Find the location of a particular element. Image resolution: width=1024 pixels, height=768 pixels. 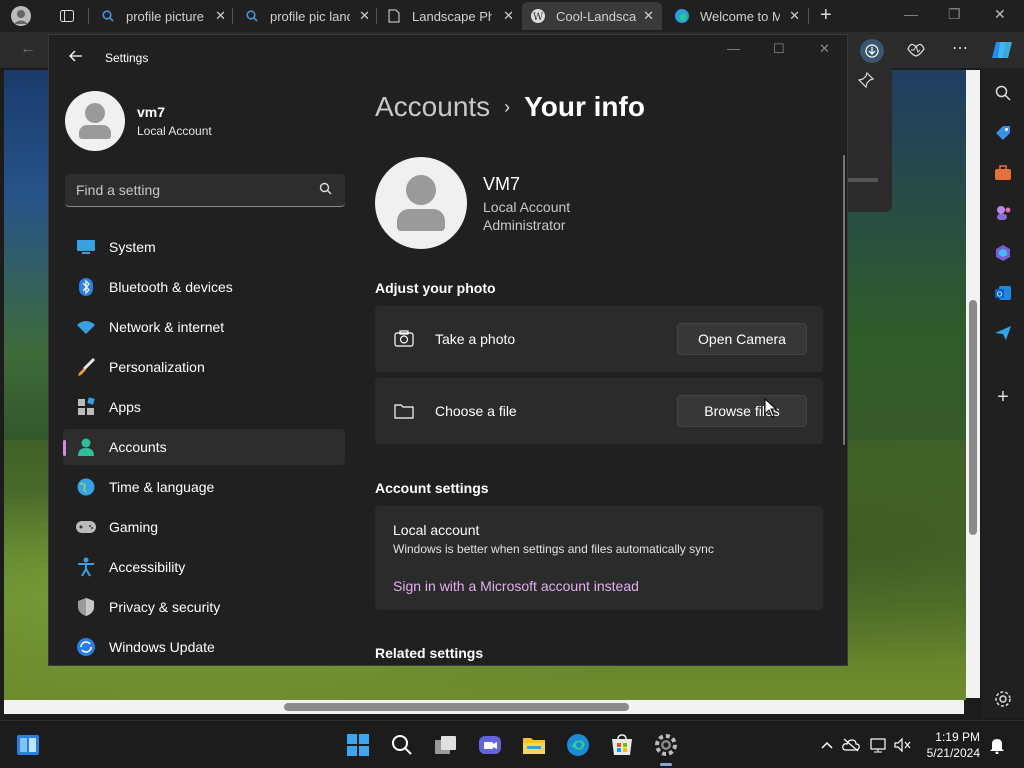

sidebar-item-bluetooth: Bluetooth & devices is located at coordinates (204, 287).